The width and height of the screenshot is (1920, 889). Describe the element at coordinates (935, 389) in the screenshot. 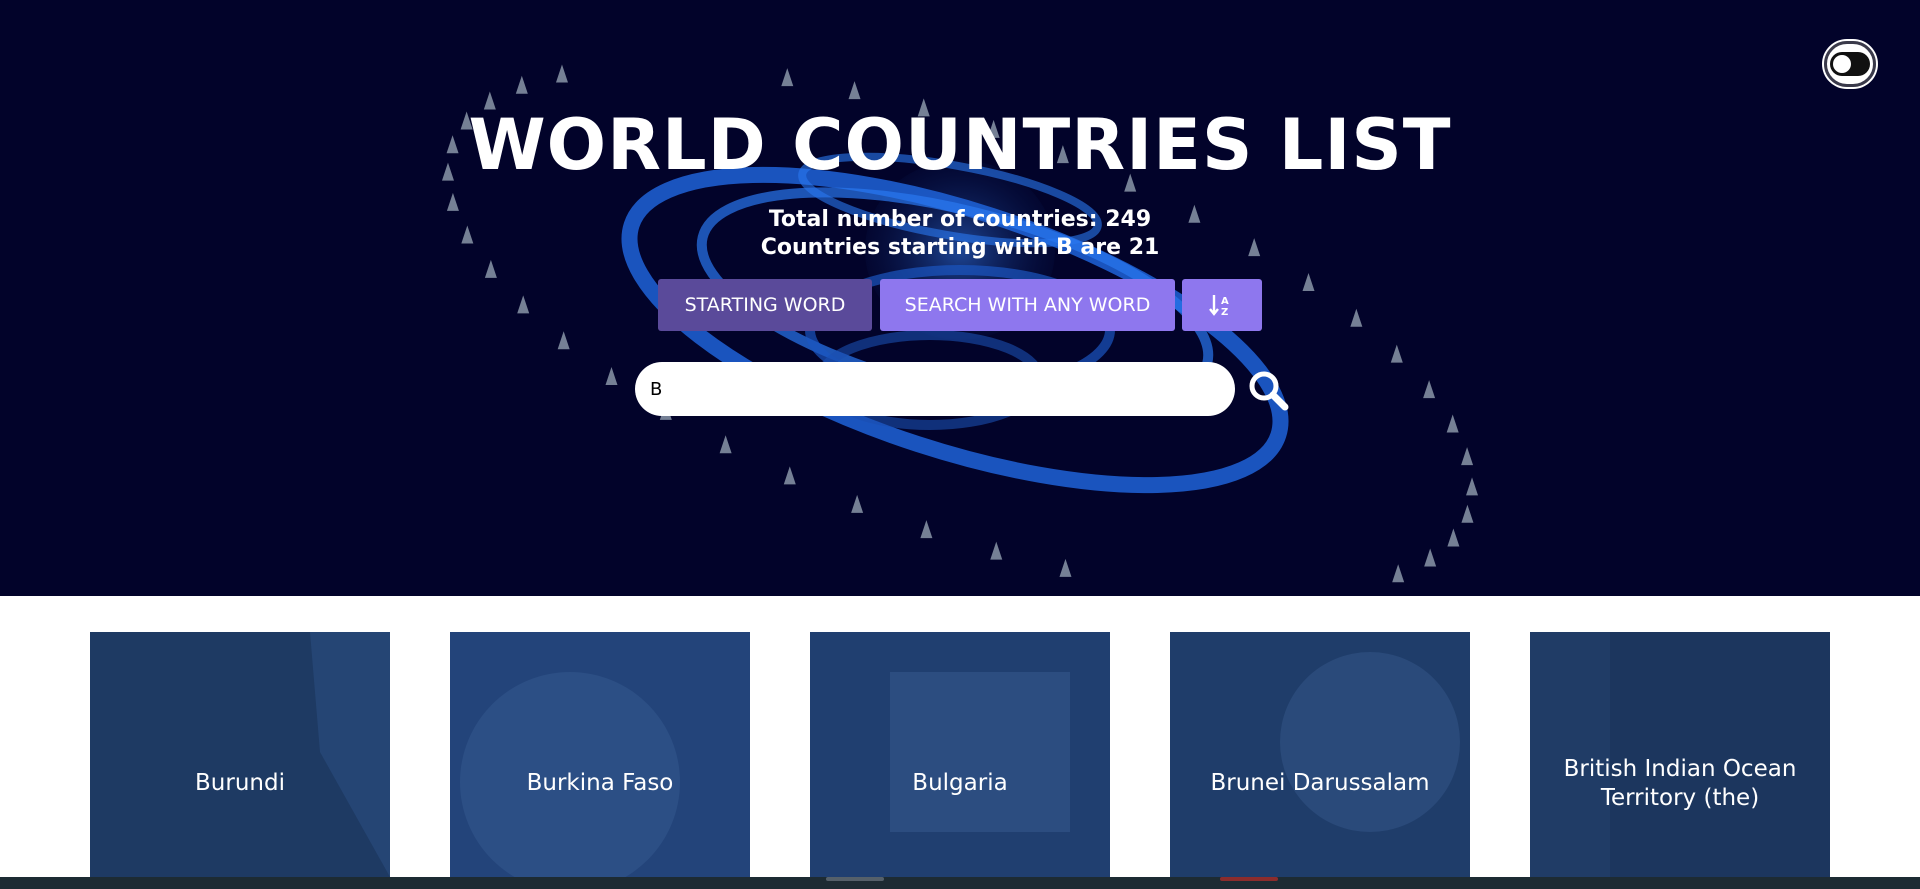

I see `search-input` at that location.